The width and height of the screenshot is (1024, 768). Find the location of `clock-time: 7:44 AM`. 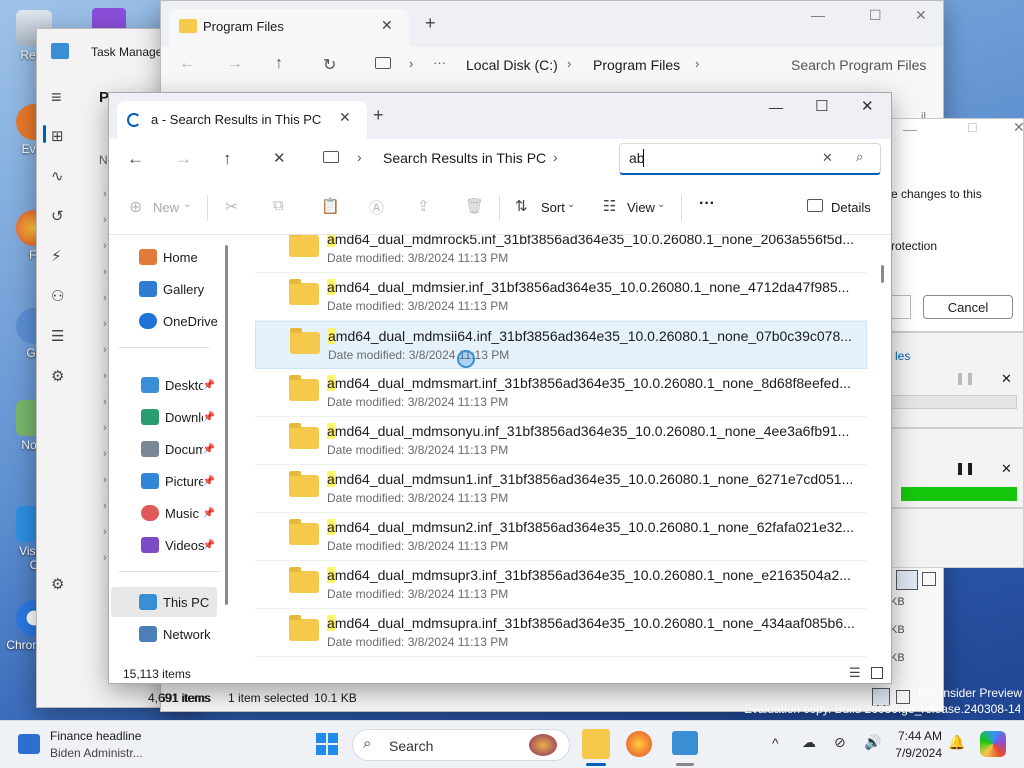

clock-time: 7:44 AM is located at coordinates (918, 736).